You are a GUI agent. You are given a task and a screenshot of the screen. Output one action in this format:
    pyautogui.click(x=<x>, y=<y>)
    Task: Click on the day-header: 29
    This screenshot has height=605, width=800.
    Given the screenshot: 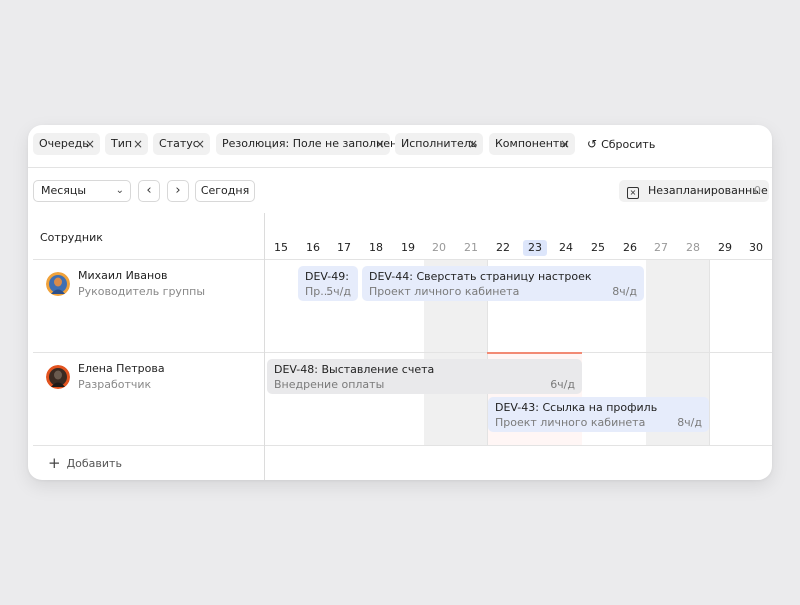 What is the action you would take?
    pyautogui.click(x=725, y=247)
    